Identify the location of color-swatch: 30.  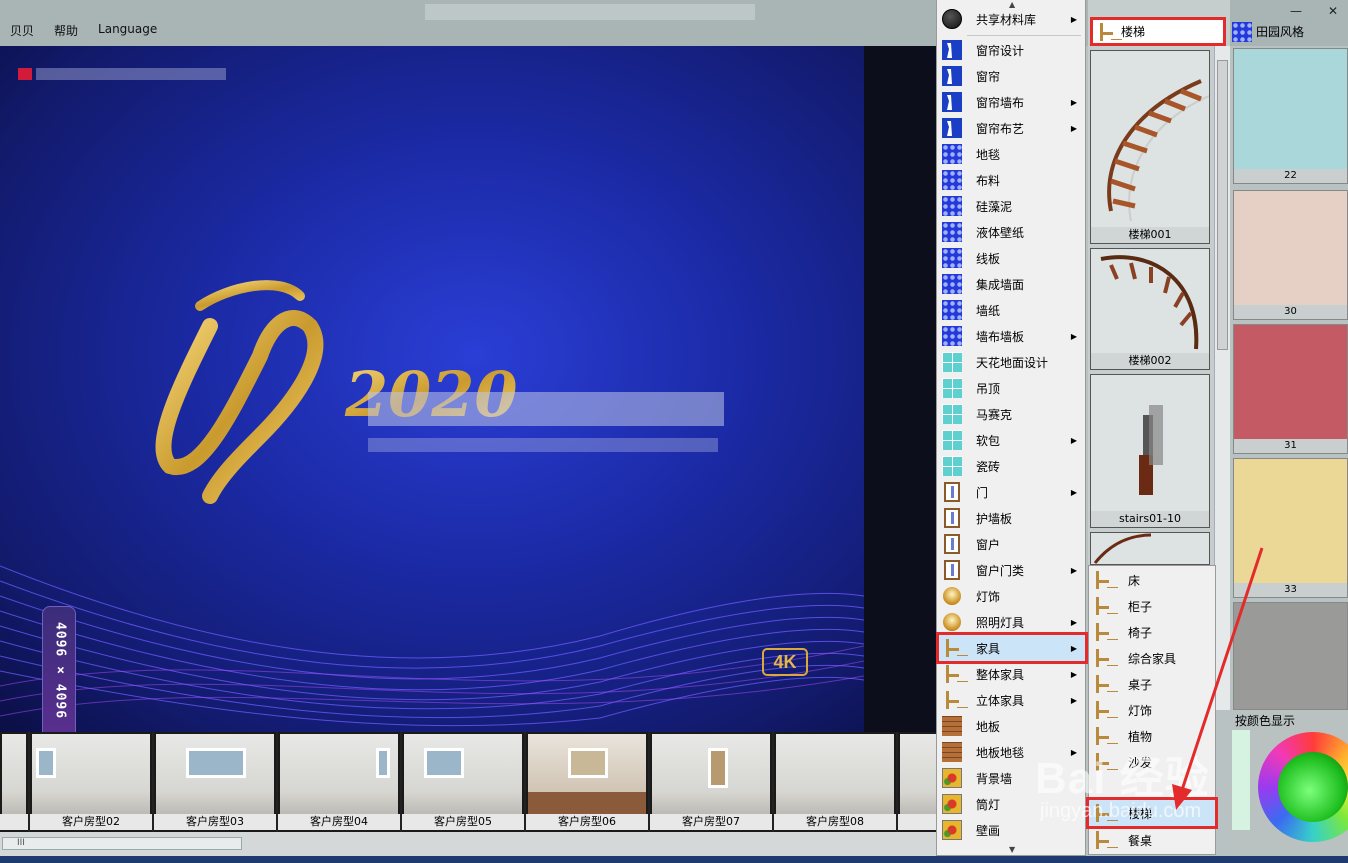
(1290, 255).